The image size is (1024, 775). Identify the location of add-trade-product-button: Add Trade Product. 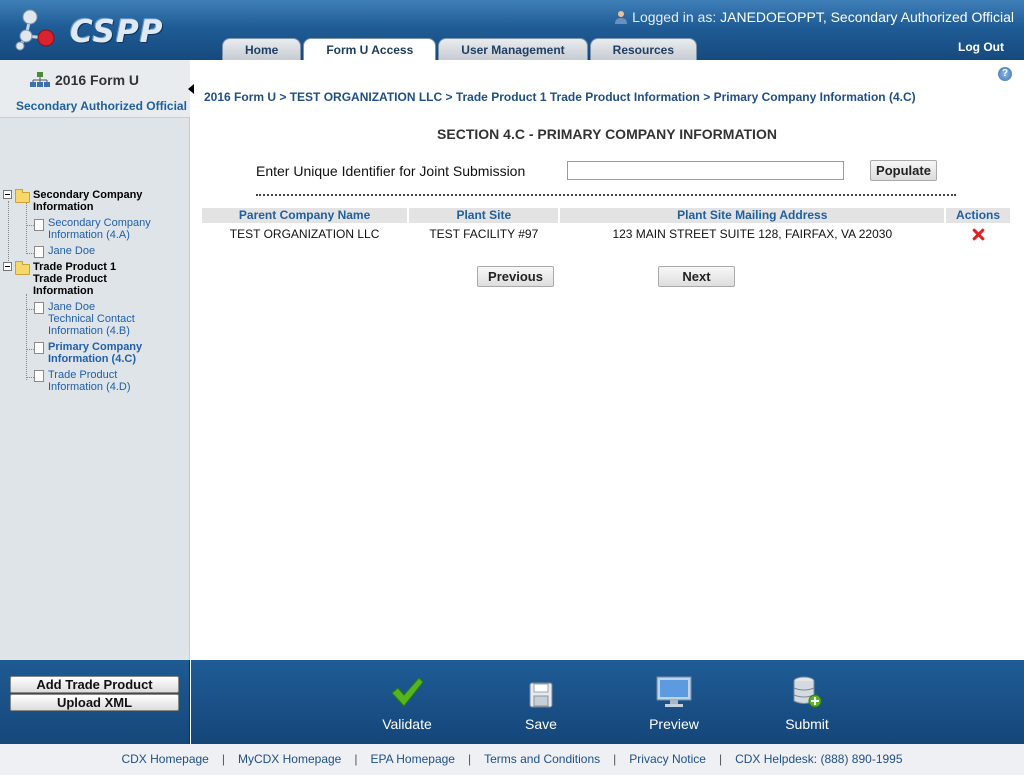
(94, 684).